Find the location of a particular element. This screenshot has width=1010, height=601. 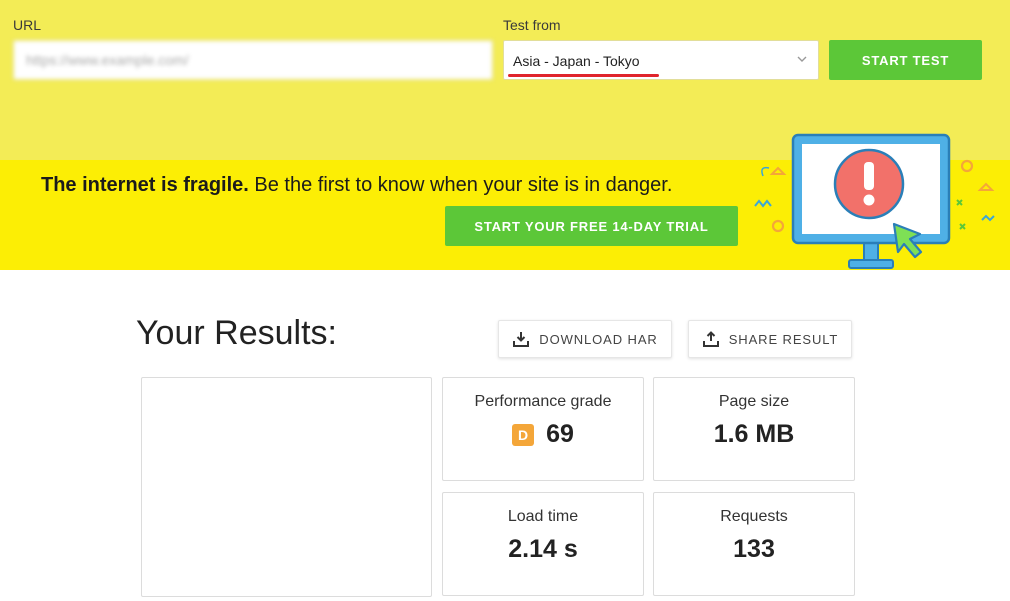

download-icon is located at coordinates (521, 339).